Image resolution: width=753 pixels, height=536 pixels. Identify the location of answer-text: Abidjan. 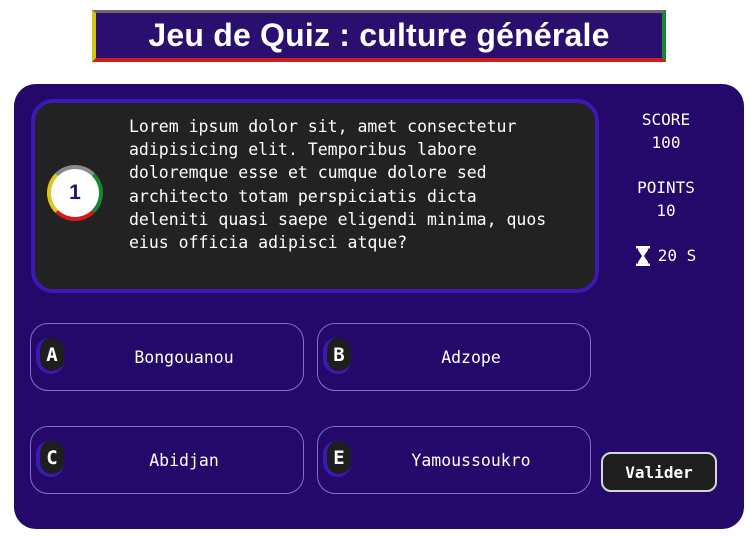
(184, 460).